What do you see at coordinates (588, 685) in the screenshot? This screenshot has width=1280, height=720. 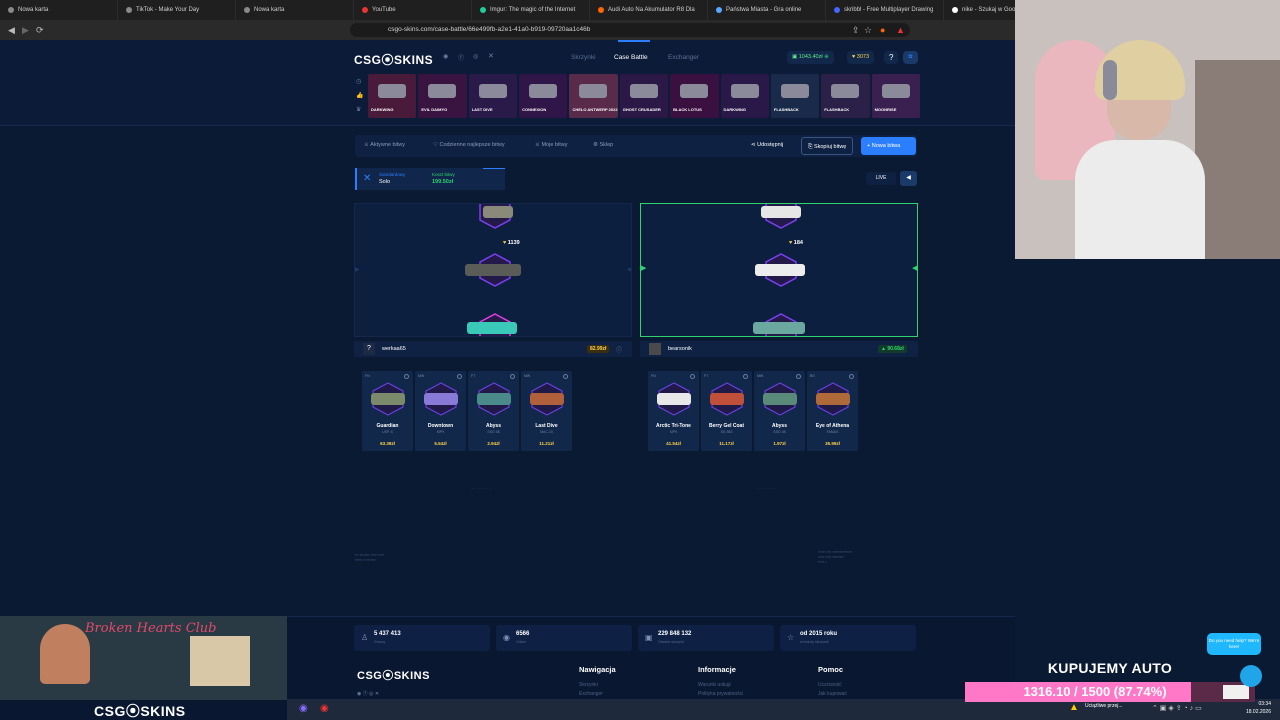 I see `footer-link: Skrzynki` at bounding box center [588, 685].